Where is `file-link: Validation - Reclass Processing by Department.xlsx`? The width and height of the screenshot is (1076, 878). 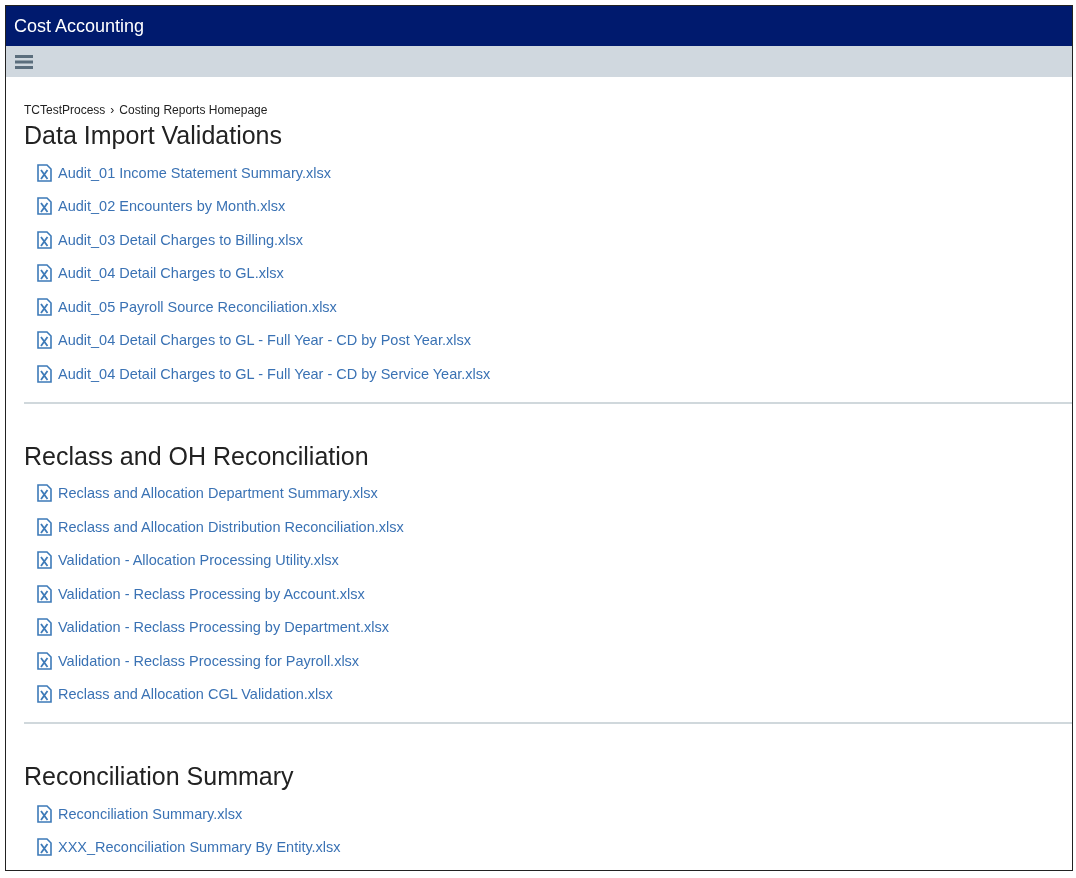 file-link: Validation - Reclass Processing by Department.xlsx is located at coordinates (223, 627).